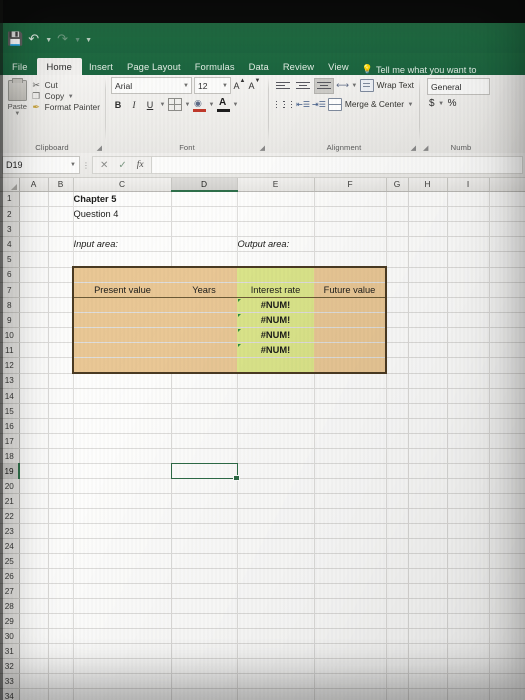 Image resolution: width=525 pixels, height=700 pixels. Describe the element at coordinates (122, 411) in the screenshot. I see `cell-c15` at that location.